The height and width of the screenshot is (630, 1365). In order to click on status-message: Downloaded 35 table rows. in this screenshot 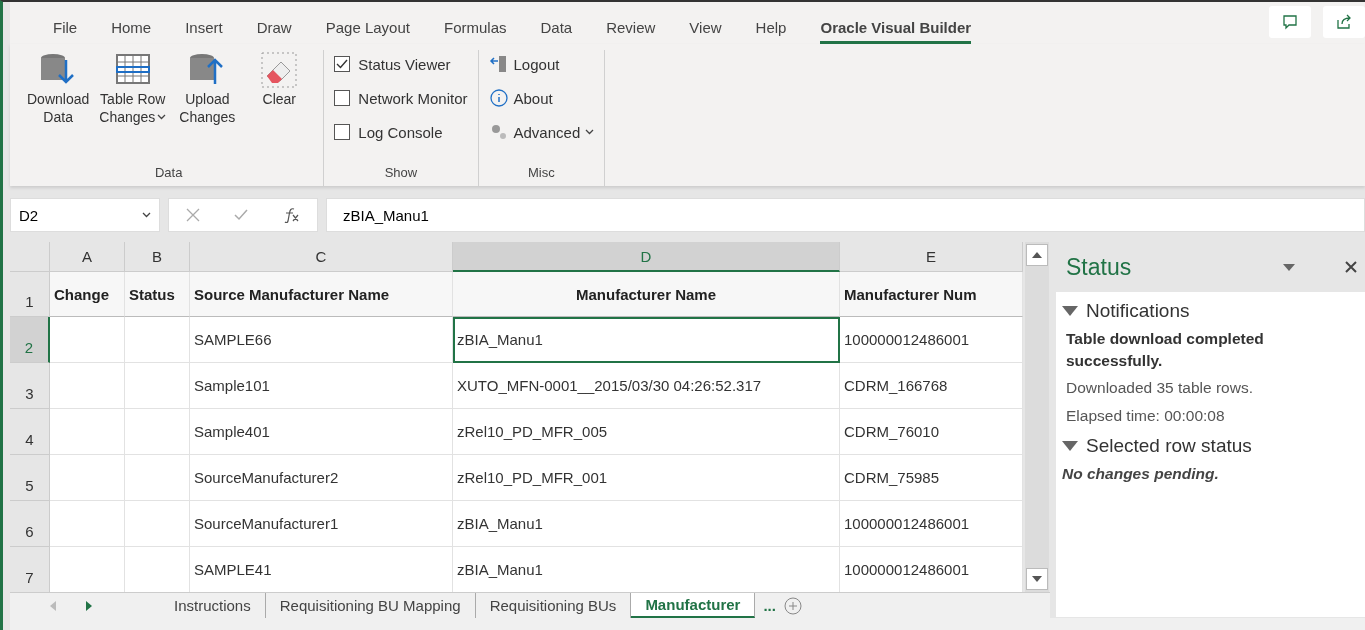, I will do `click(1159, 388)`.